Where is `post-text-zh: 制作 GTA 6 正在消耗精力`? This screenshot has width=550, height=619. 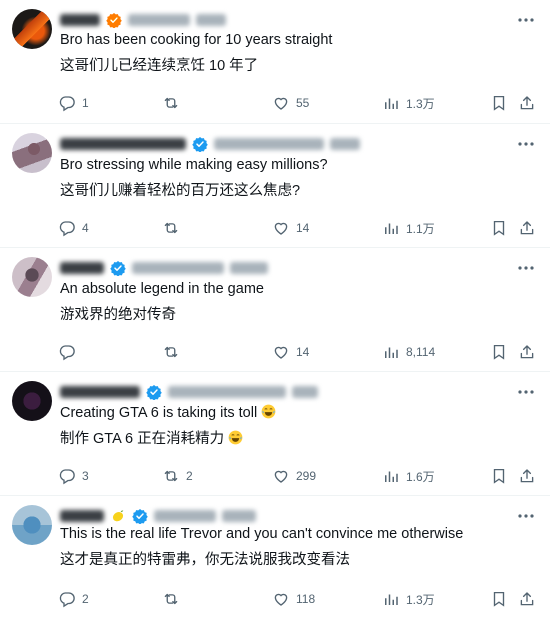 post-text-zh: 制作 GTA 6 正在消耗精力 is located at coordinates (142, 439).